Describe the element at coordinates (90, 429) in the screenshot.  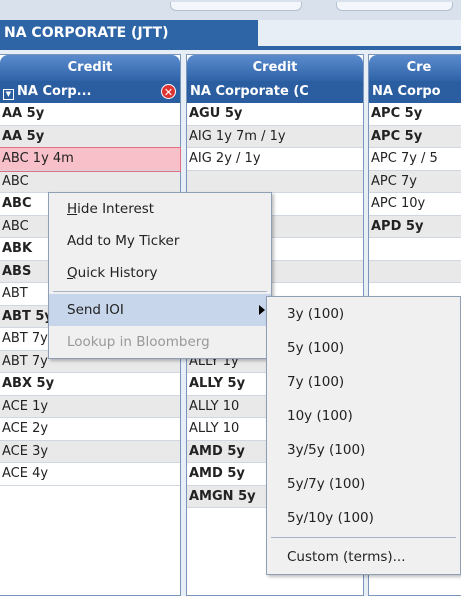
I see `table-row: ACE 2y` at that location.